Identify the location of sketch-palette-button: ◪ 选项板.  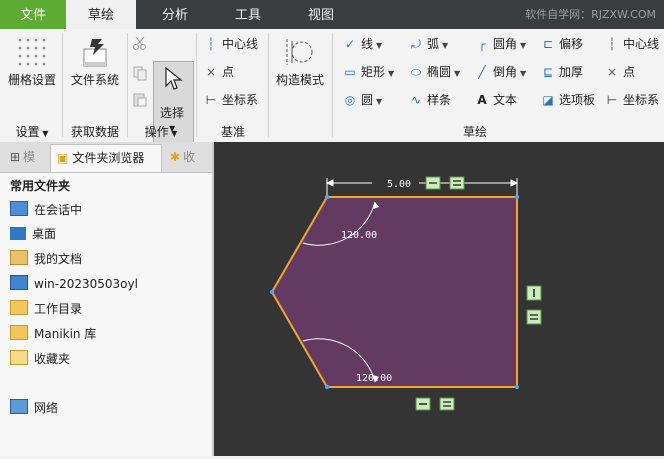
(567, 100).